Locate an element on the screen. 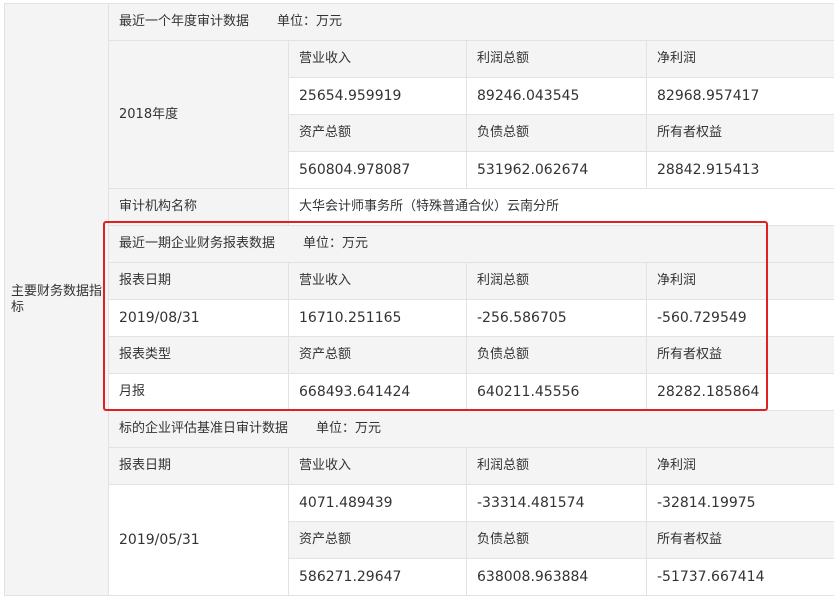 The height and width of the screenshot is (600, 834). annual-total-liabilities-value: 531962.062674 is located at coordinates (556, 170).